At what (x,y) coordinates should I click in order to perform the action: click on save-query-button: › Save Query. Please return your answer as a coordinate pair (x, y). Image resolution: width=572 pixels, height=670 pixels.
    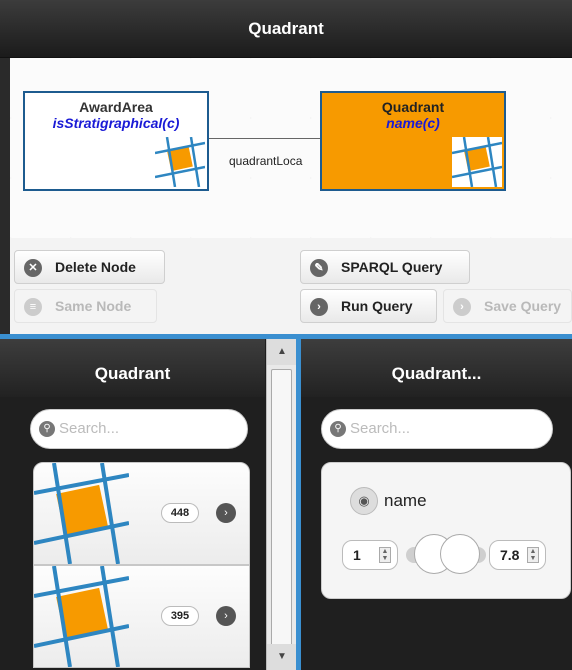
    Looking at the image, I should click on (507, 306).